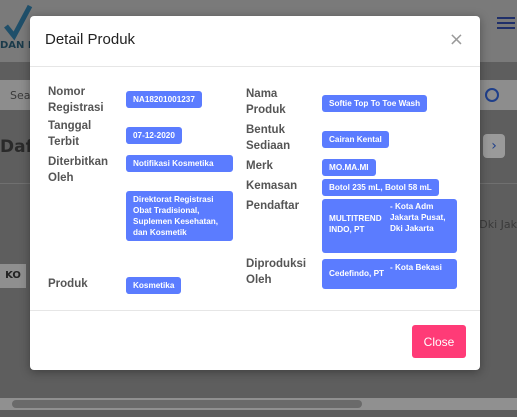  I want to click on value-produk: Kosmetika, so click(154, 285).